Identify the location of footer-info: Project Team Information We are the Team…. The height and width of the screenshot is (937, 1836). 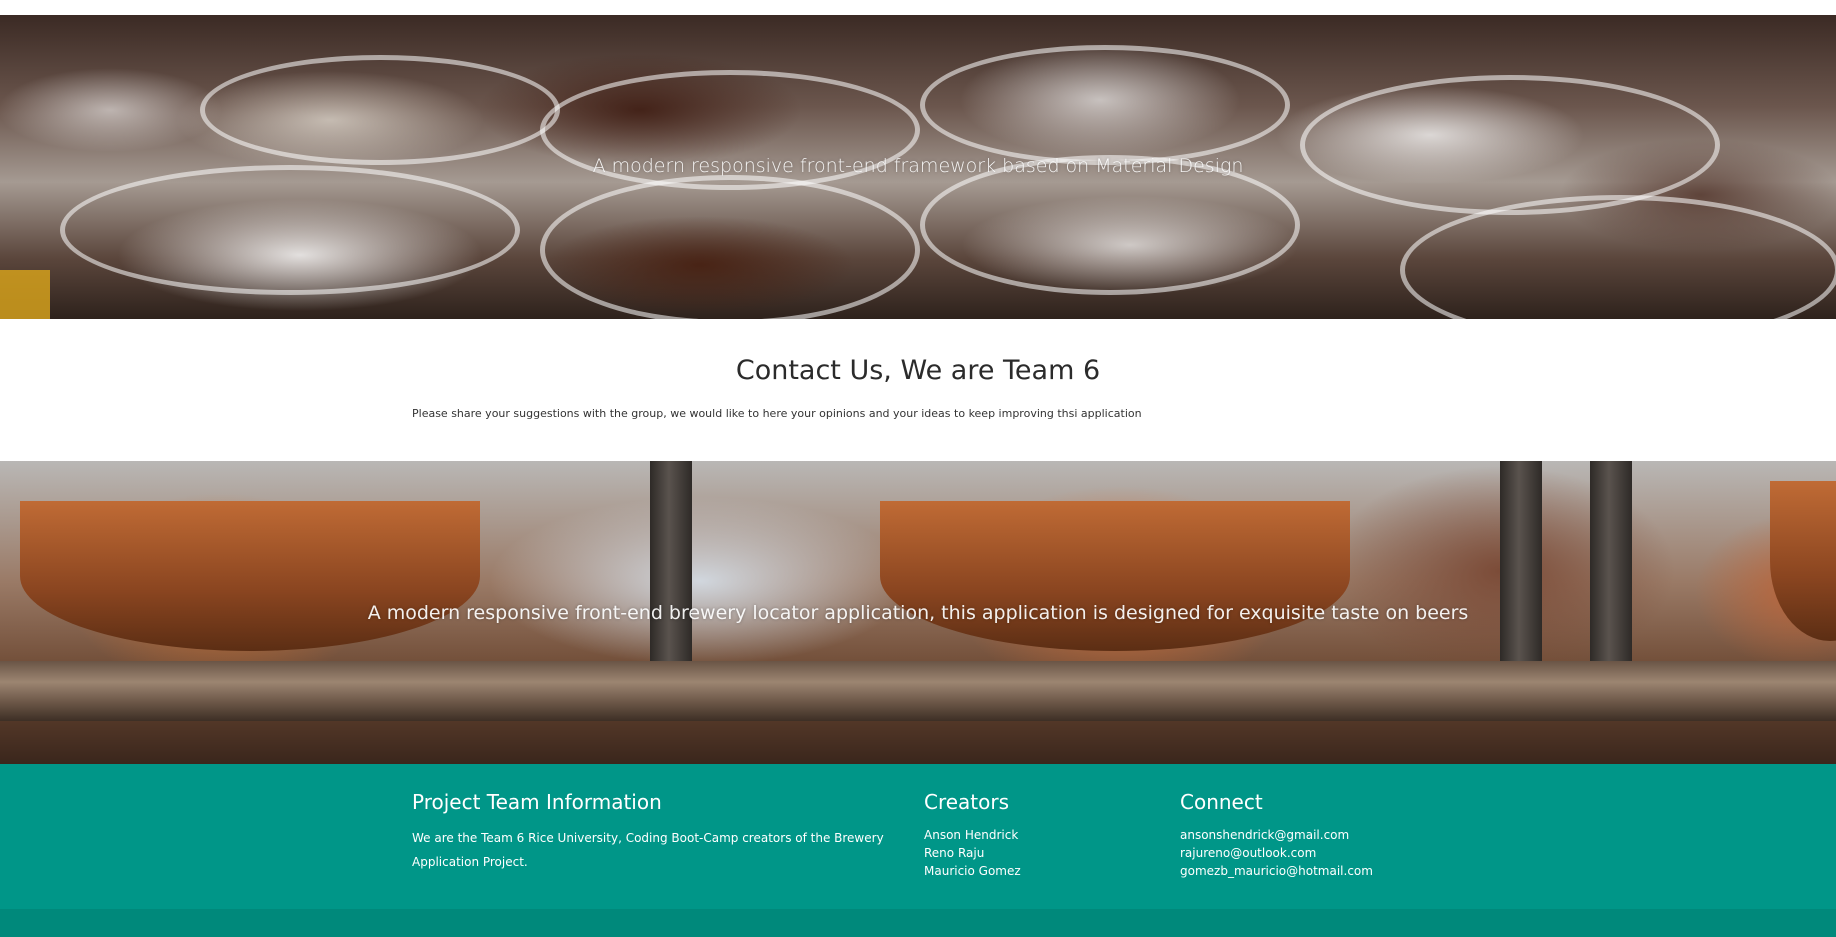
(657, 832).